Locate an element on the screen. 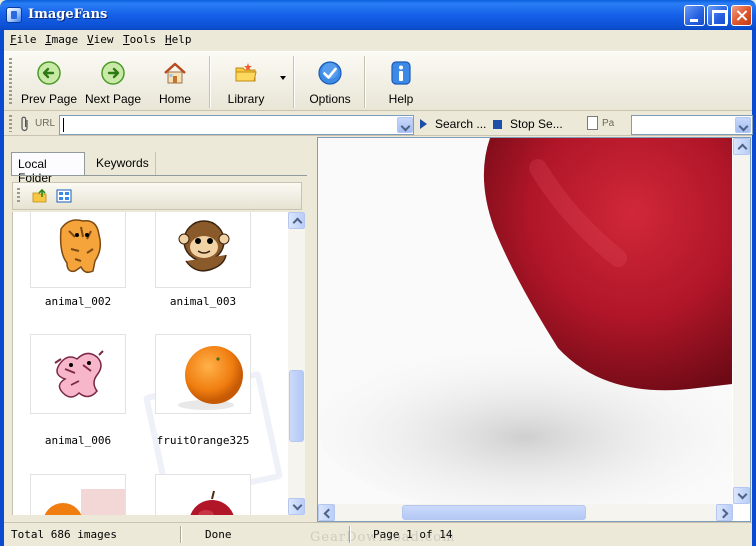 The image size is (756, 546). toolbar-grip is located at coordinates (10, 82).